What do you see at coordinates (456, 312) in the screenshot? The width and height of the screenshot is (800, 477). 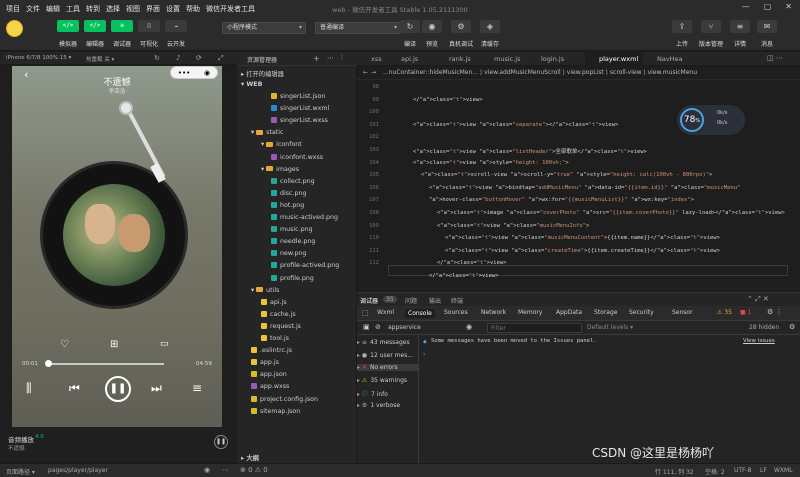 I see `panel-tab: Sources` at bounding box center [456, 312].